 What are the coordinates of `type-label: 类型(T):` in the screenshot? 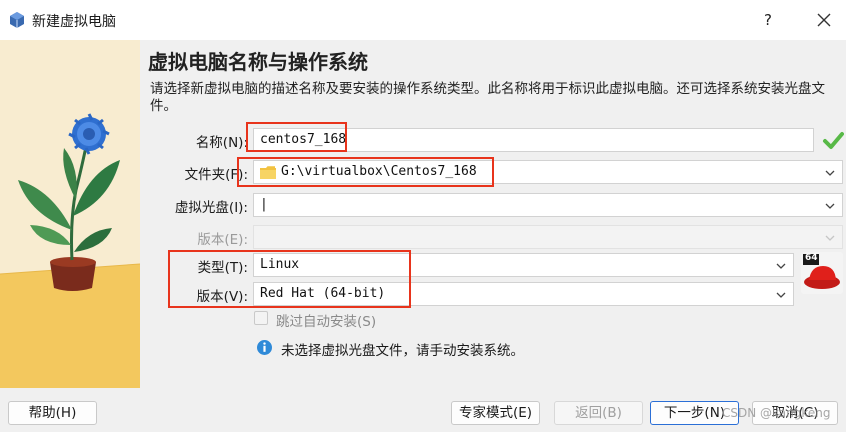 It's located at (222, 268).